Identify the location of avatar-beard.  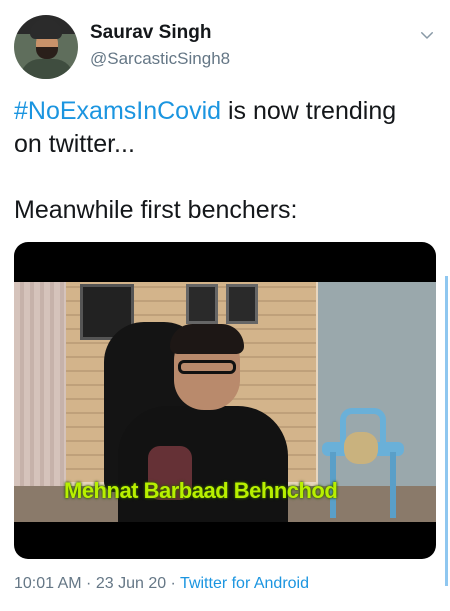
(47, 53).